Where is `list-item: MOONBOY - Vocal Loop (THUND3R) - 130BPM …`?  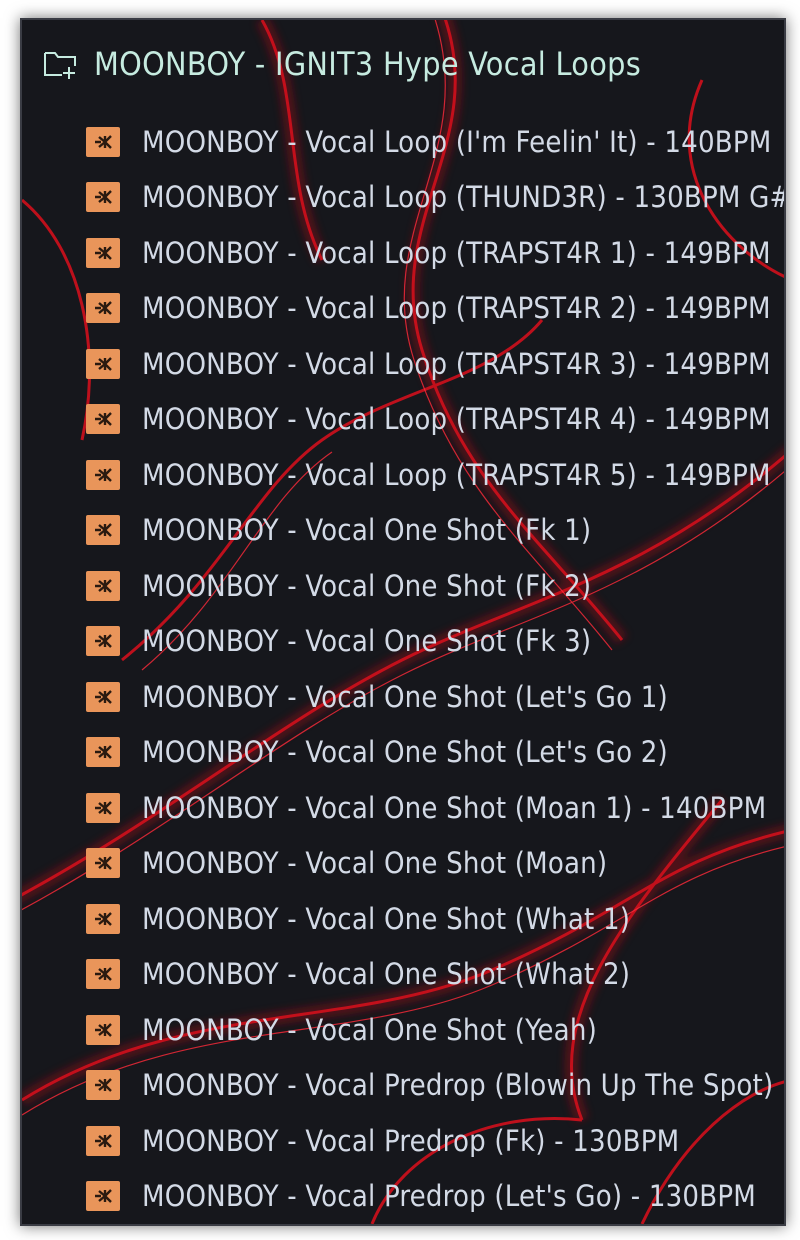 list-item: MOONBOY - Vocal Loop (THUND3R) - 130BPM … is located at coordinates (403, 198).